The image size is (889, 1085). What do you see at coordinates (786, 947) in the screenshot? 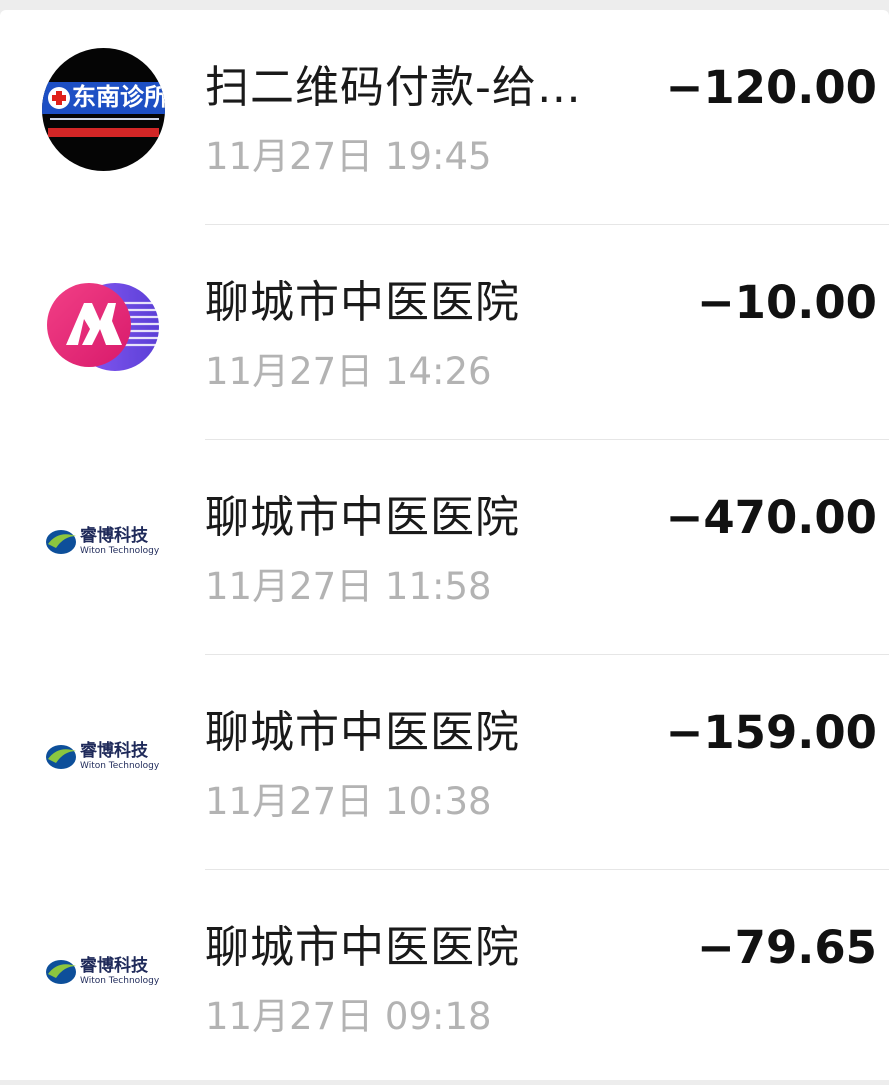
I see `transaction-amount: −79.65` at bounding box center [786, 947].